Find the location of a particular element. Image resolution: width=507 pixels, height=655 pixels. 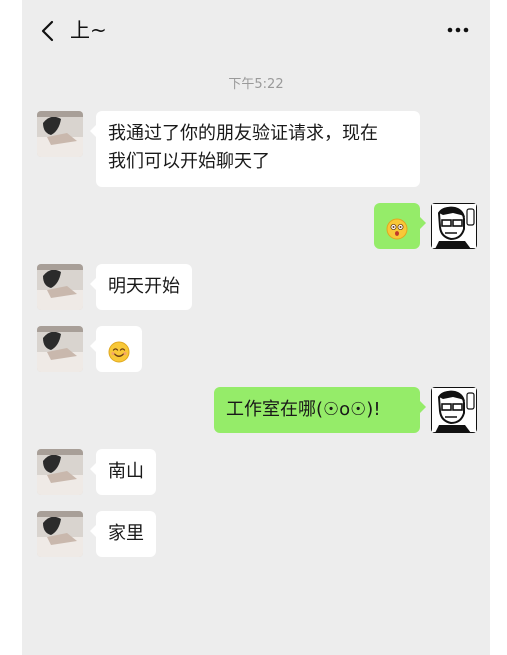

chat-title: 上~ is located at coordinates (88, 30).